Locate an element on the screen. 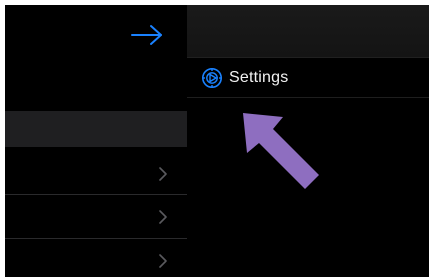  settings-menu-item: Settings is located at coordinates (308, 78).